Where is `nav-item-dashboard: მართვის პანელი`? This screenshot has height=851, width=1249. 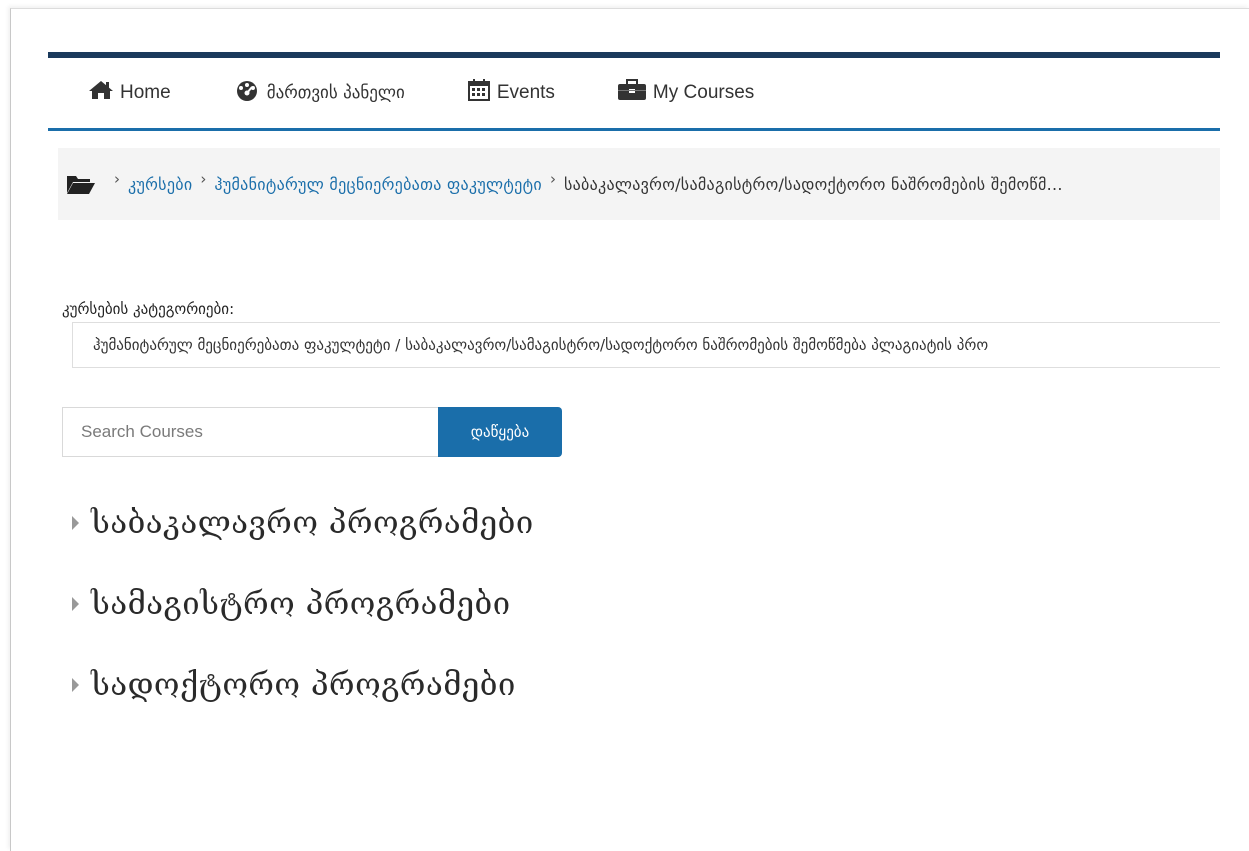
nav-item-dashboard: მართვის პანელი is located at coordinates (319, 93).